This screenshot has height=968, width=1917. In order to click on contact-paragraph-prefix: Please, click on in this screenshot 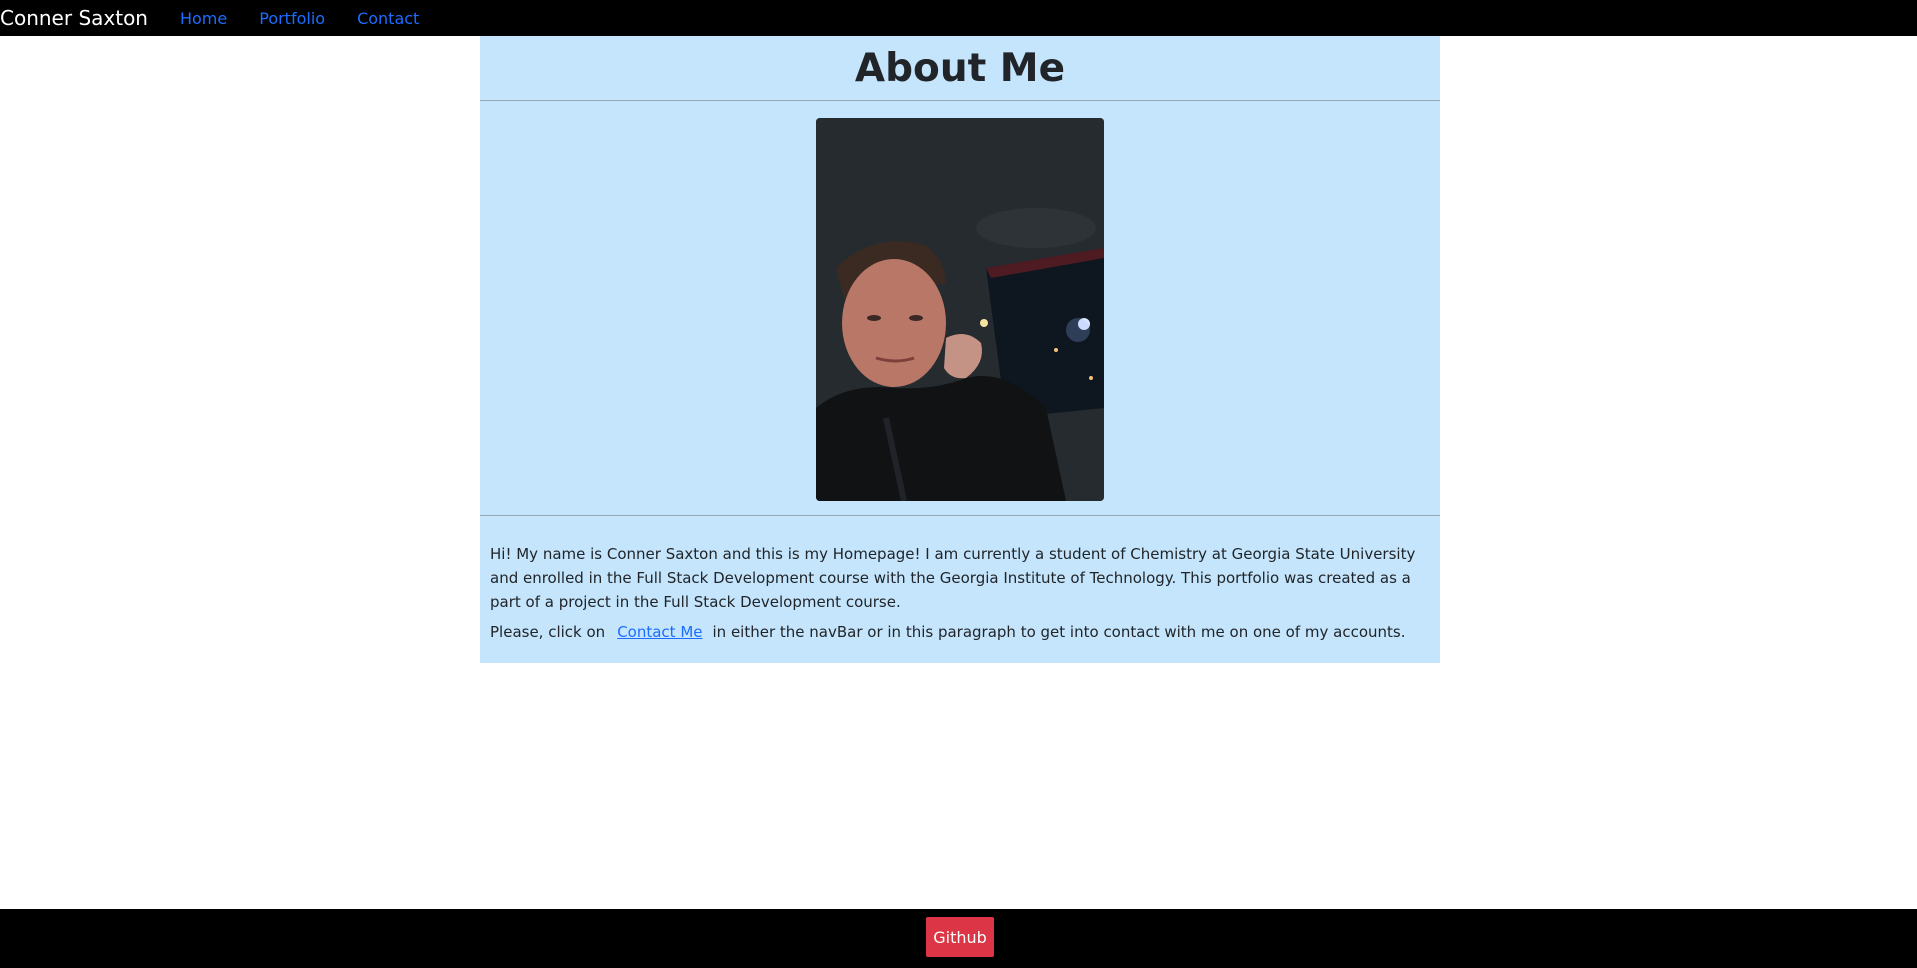, I will do `click(548, 632)`.